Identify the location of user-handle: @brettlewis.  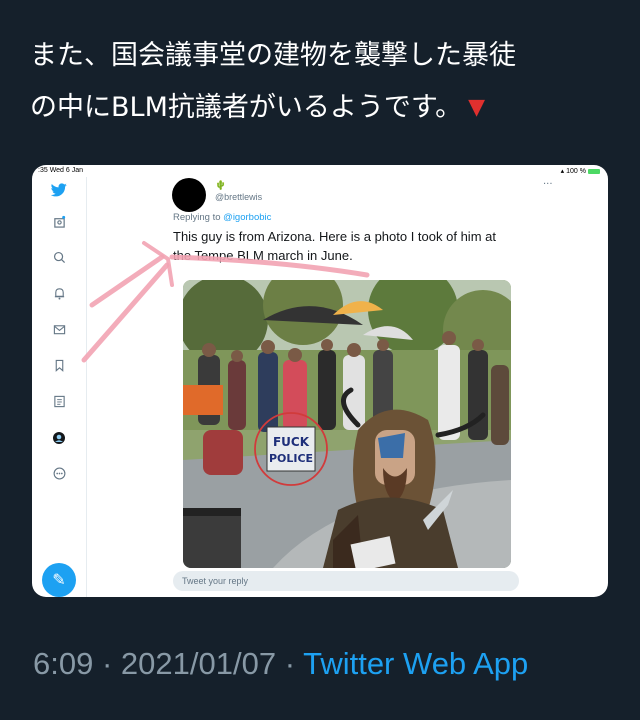
(238, 197).